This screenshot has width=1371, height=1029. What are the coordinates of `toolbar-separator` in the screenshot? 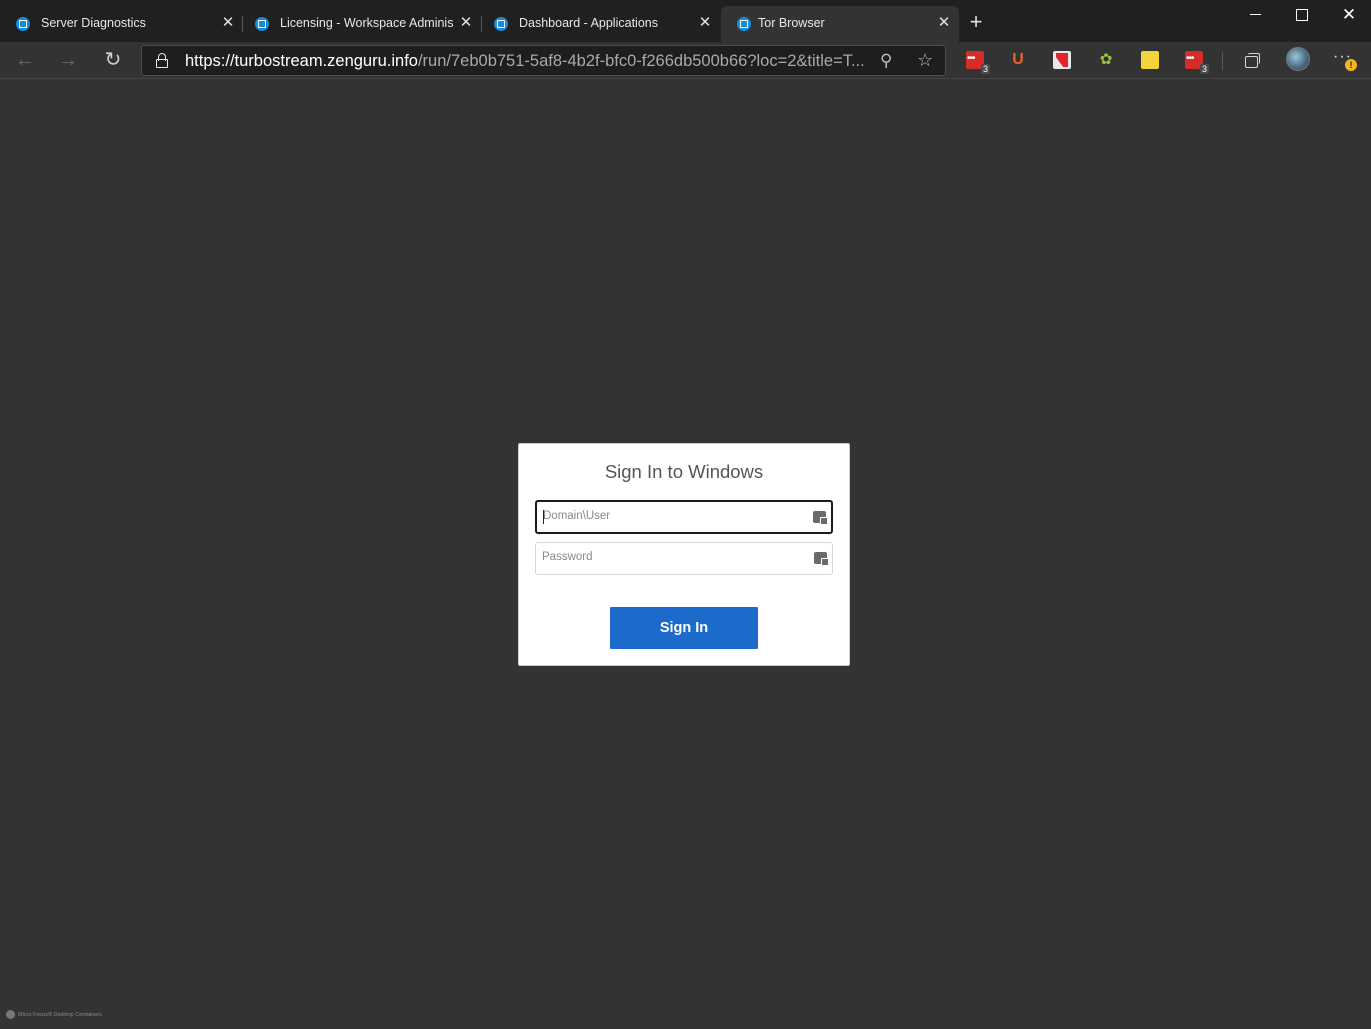 It's located at (1222, 61).